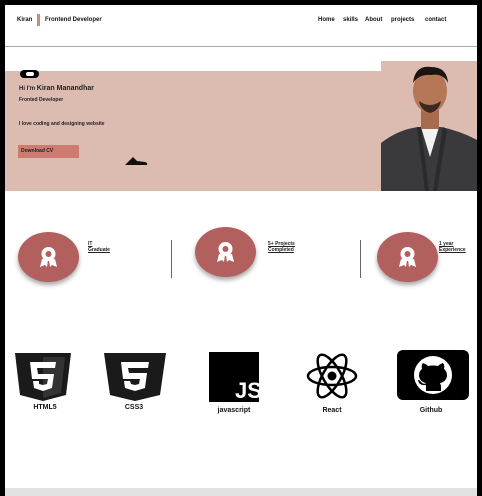 This screenshot has width=482, height=496. What do you see at coordinates (281, 250) in the screenshot?
I see `stat-line: Completed` at bounding box center [281, 250].